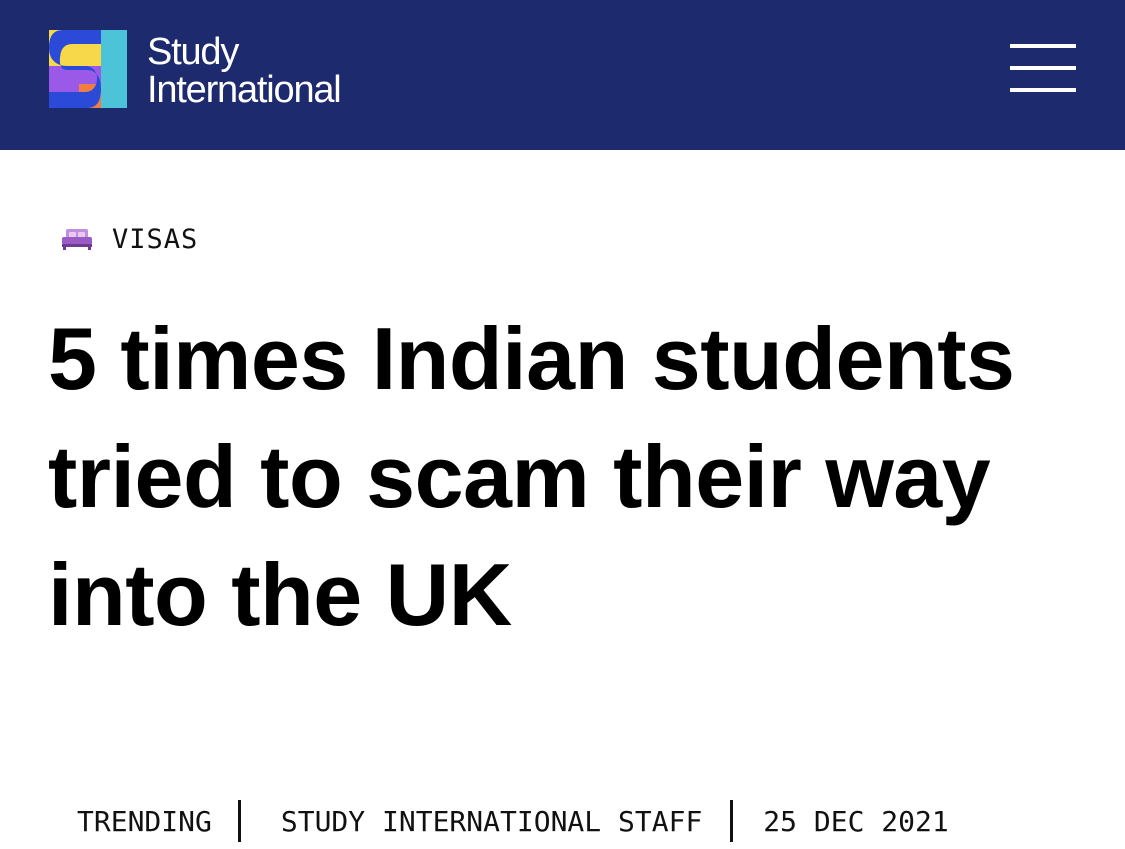  Describe the element at coordinates (244, 90) in the screenshot. I see `brand-line-international: International` at that location.